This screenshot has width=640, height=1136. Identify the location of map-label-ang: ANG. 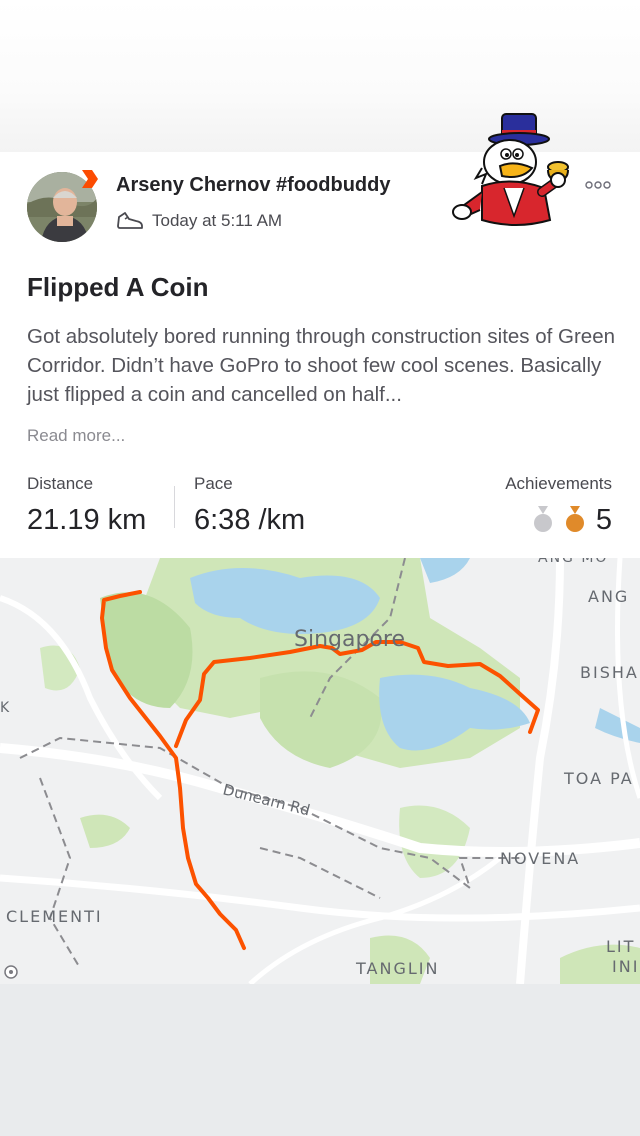
(608, 596).